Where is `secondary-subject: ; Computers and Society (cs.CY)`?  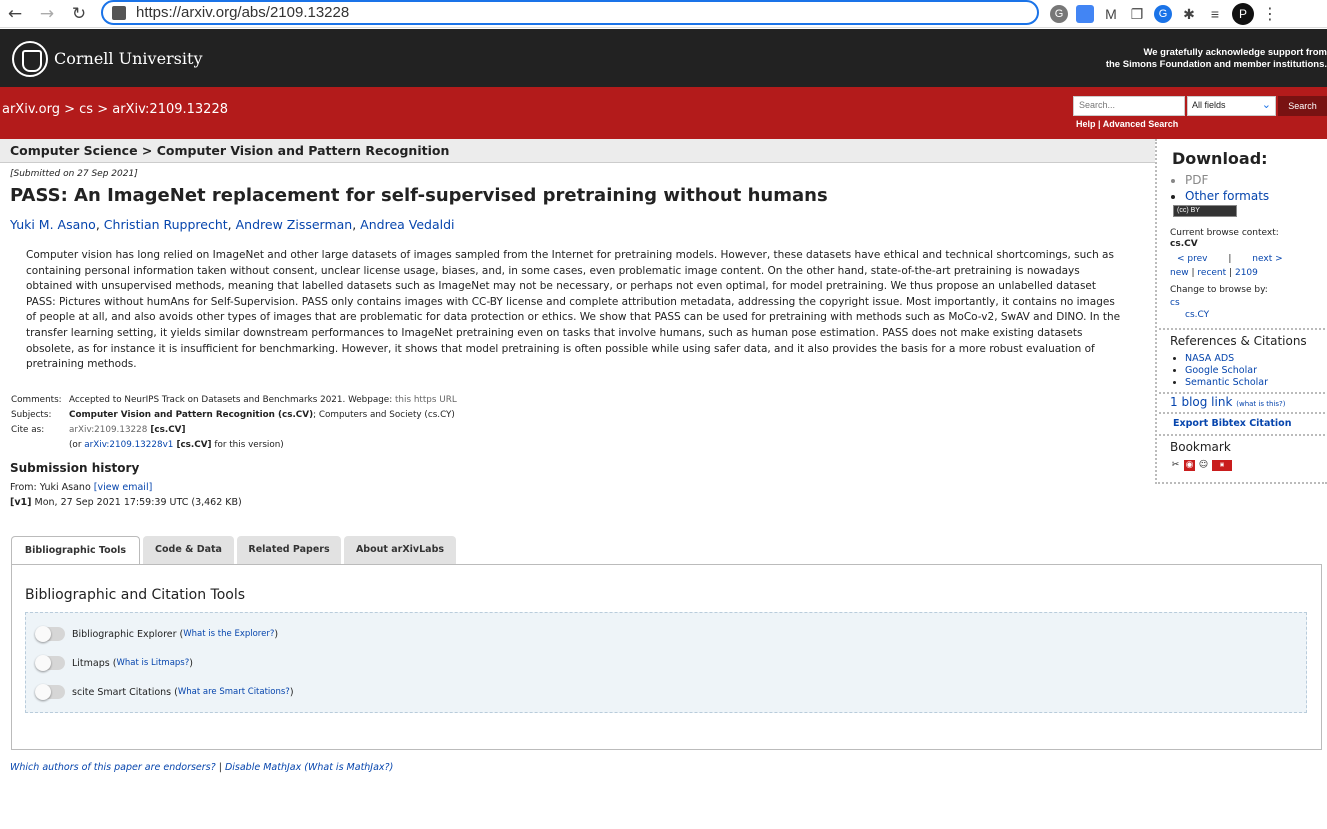
secondary-subject: ; Computers and Society (cs.CY) is located at coordinates (384, 415).